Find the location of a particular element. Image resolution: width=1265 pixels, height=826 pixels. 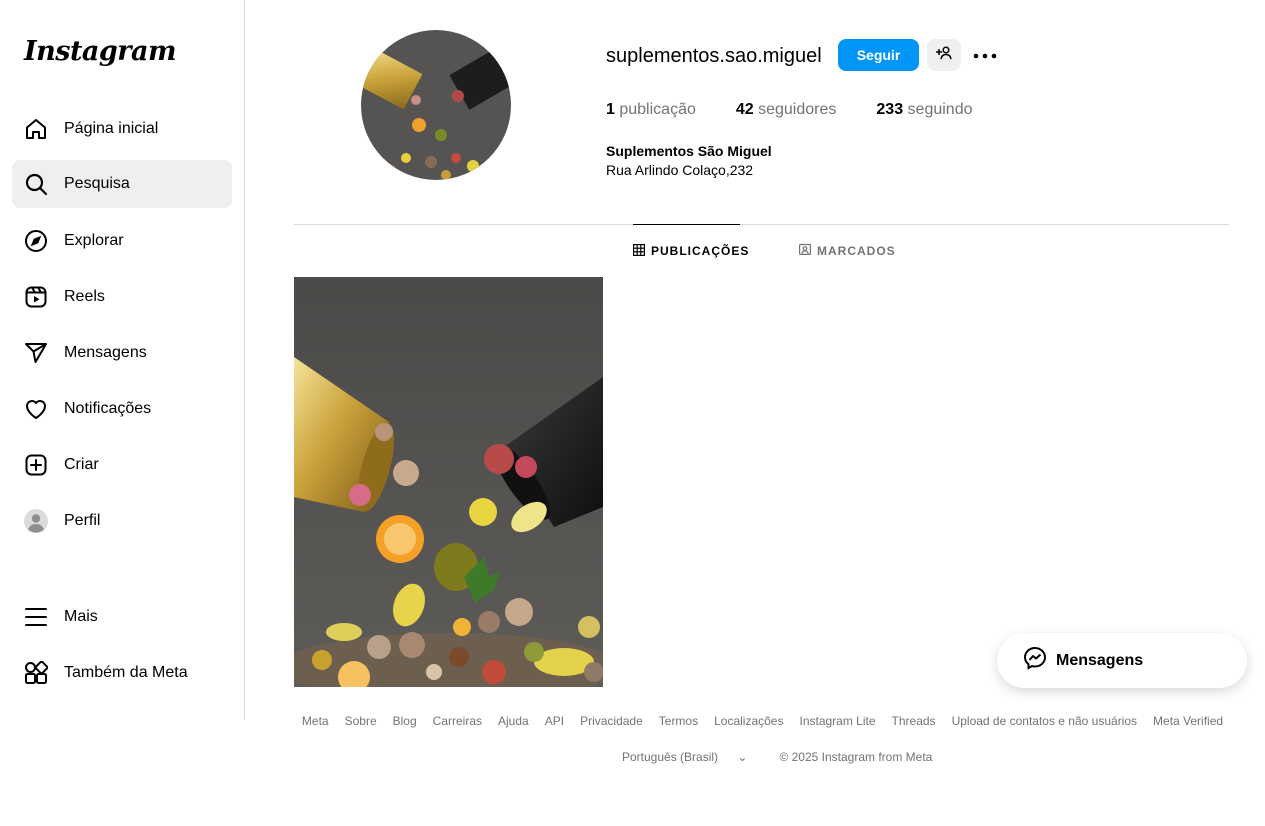

heart-icon is located at coordinates (36, 409).